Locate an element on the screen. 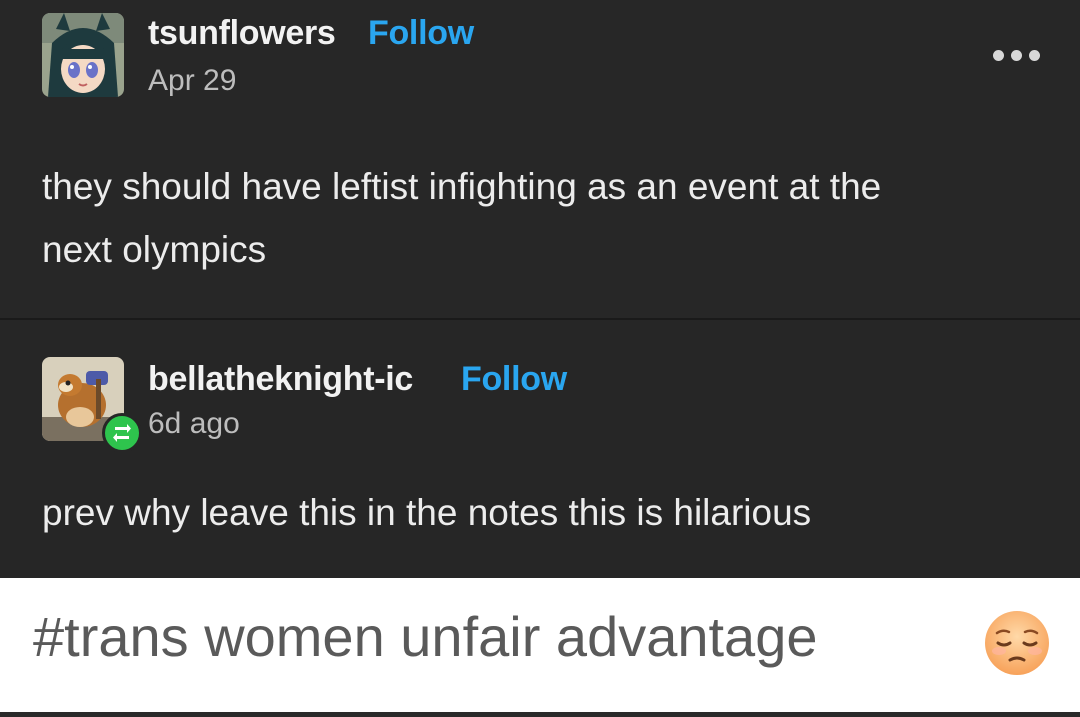 The width and height of the screenshot is (1080, 717). post-body-line: next olympics is located at coordinates (154, 249).